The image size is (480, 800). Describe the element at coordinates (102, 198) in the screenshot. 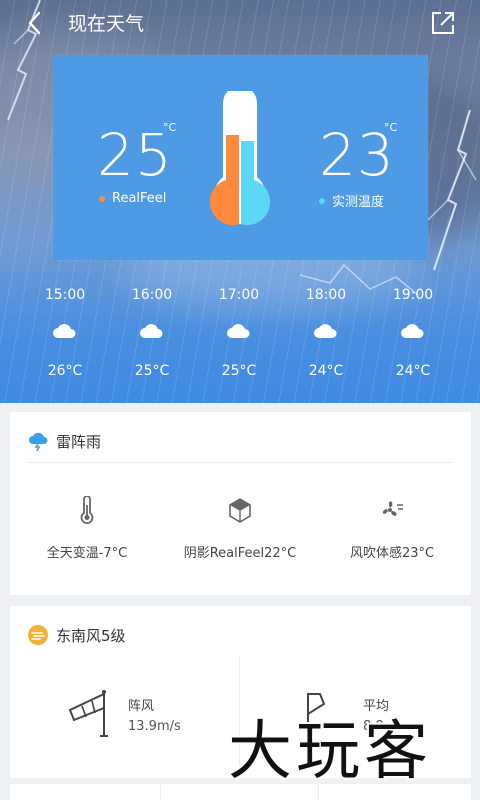

I see `realfeel-dot` at that location.